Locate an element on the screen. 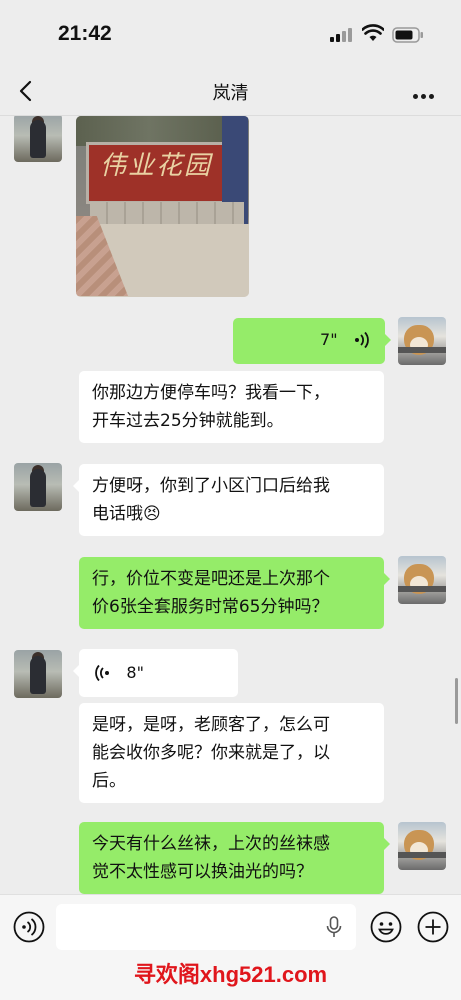 The width and height of the screenshot is (461, 1000). mic-icon is located at coordinates (334, 927).